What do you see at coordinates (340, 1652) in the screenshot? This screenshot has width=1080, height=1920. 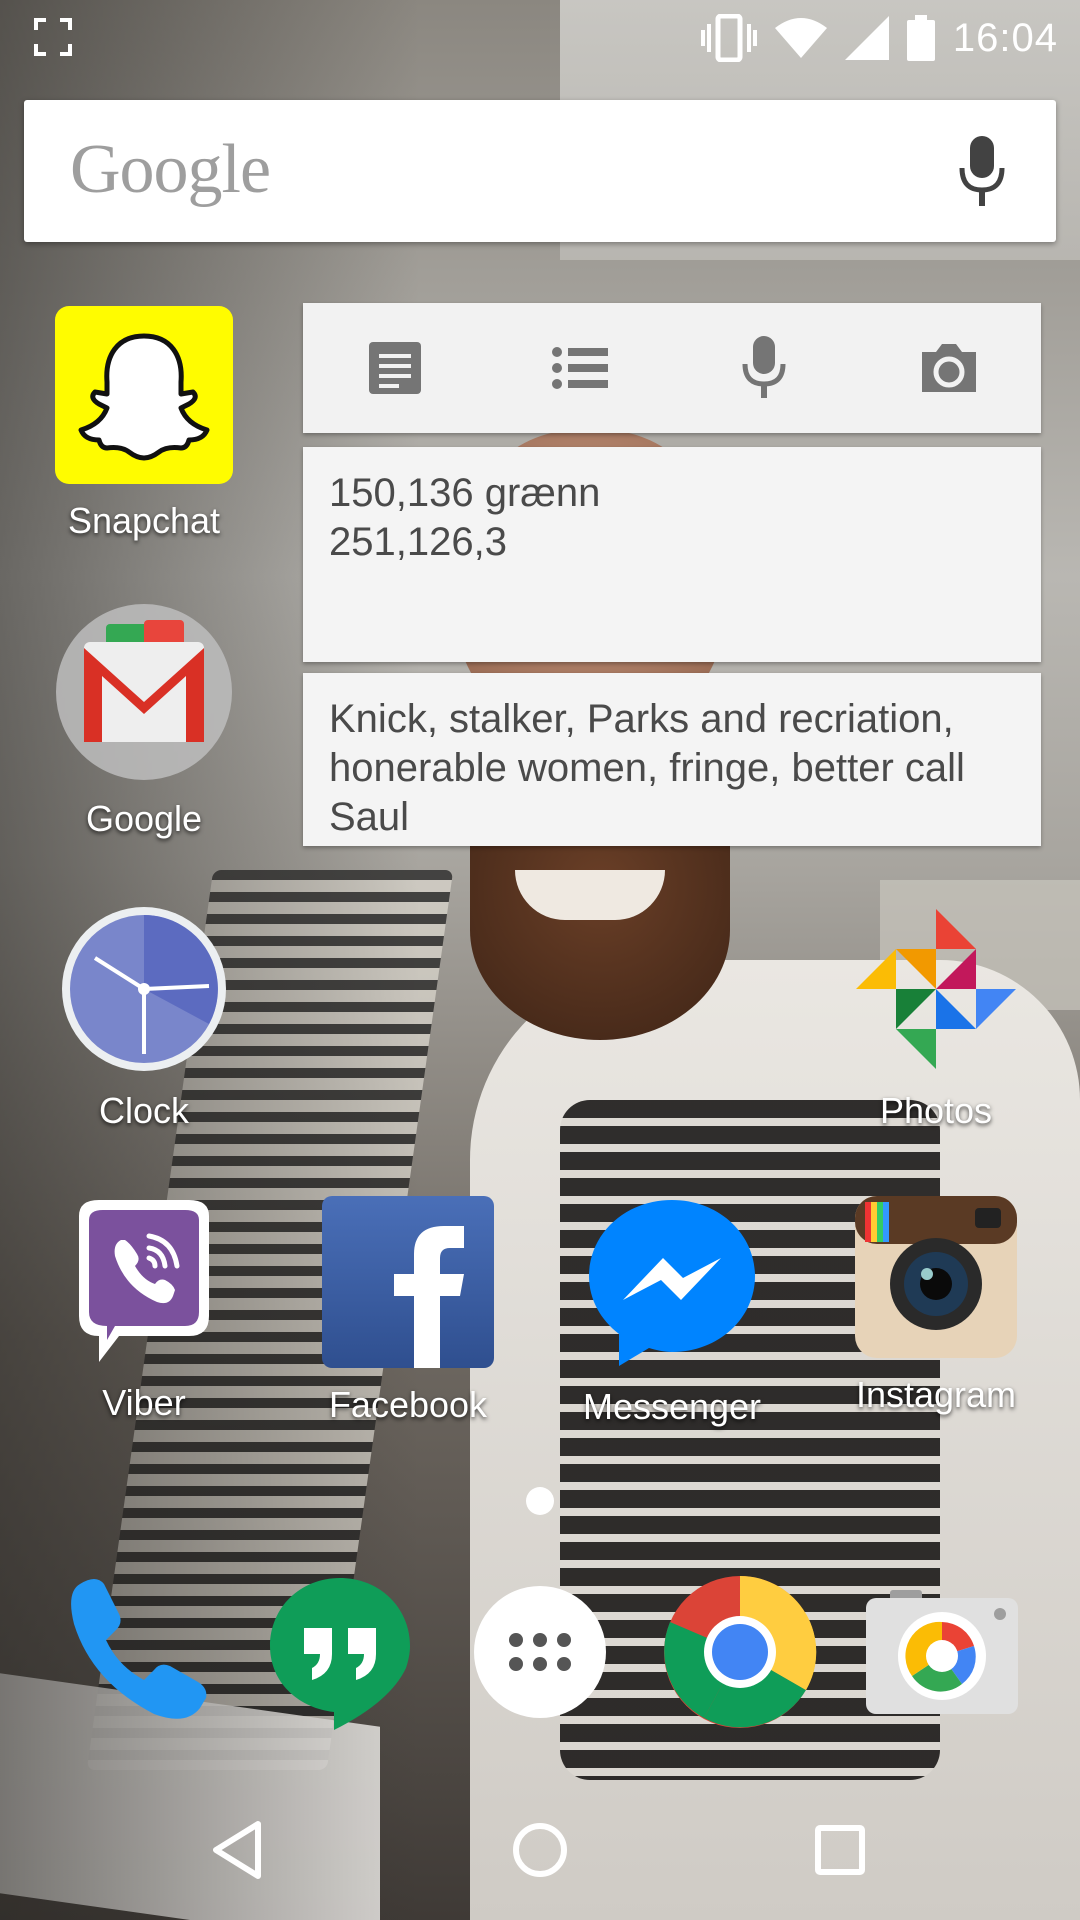 I see `hangouts-icon` at bounding box center [340, 1652].